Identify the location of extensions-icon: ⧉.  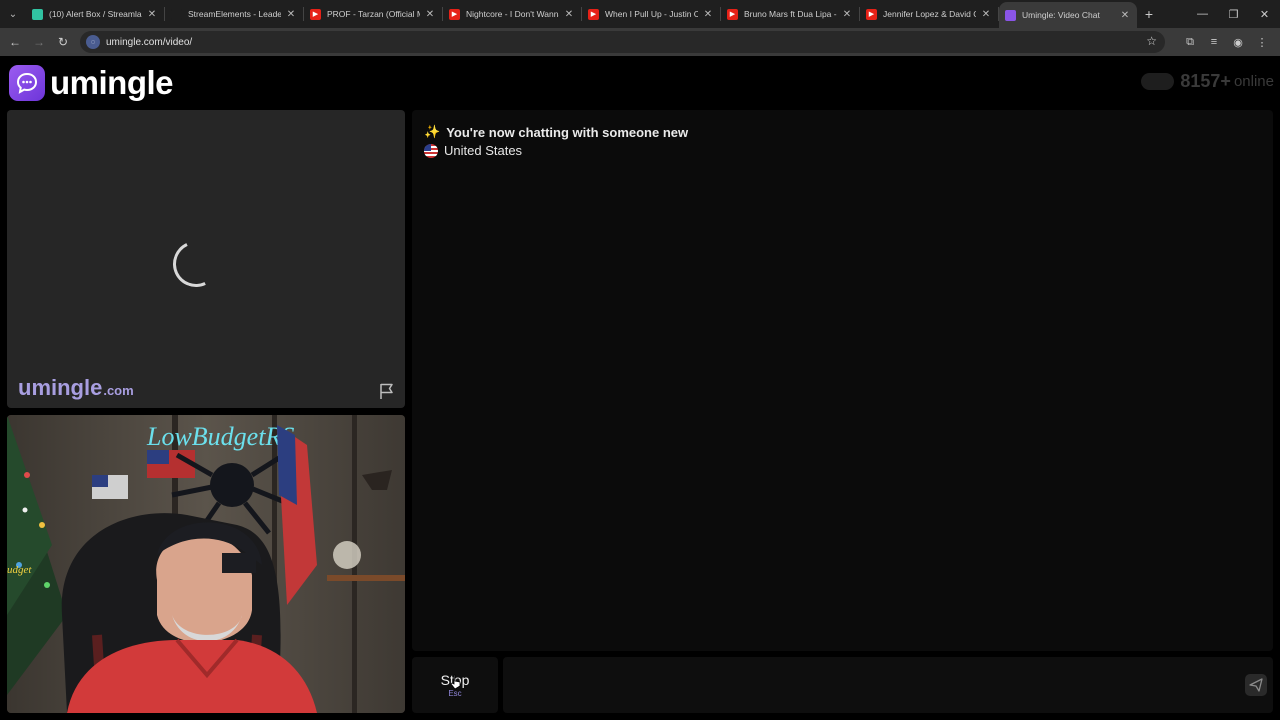
(1190, 42).